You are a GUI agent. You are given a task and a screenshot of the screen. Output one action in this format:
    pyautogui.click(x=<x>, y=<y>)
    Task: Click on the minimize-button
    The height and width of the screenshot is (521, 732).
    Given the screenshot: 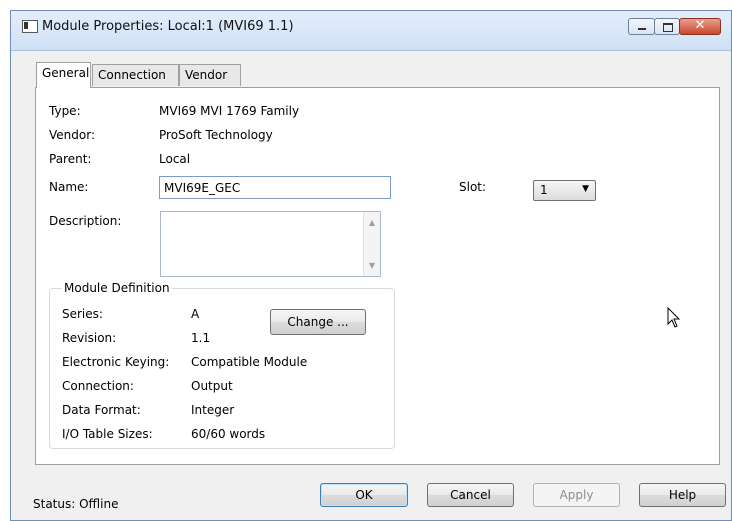 What is the action you would take?
    pyautogui.click(x=641, y=26)
    